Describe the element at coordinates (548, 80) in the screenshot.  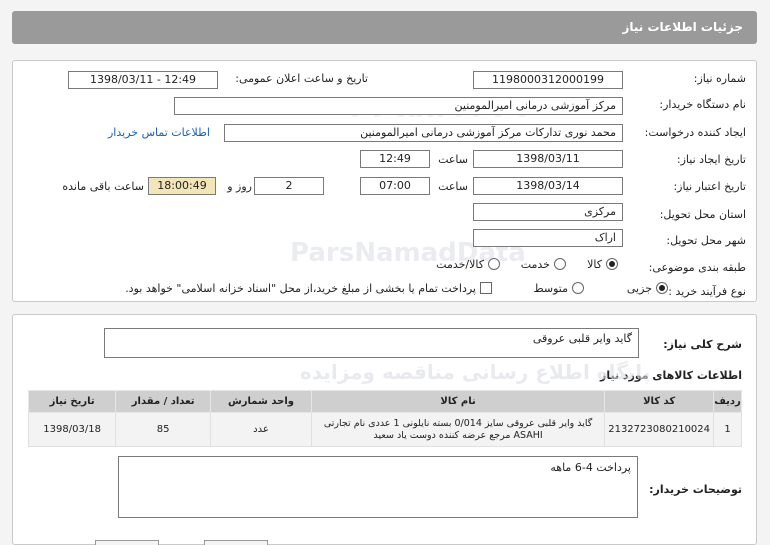
I see `need-number-field: 1198000312000199` at that location.